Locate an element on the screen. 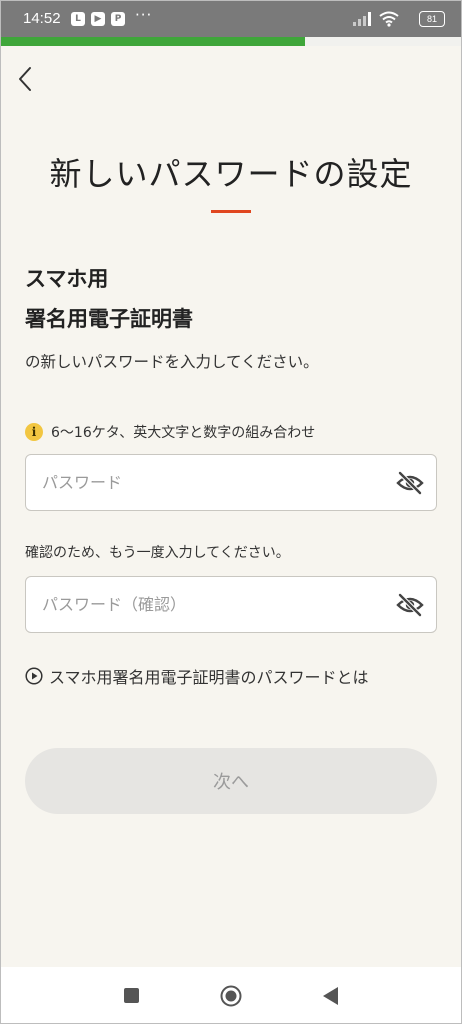 The width and height of the screenshot is (462, 1024). password-confirm-field is located at coordinates (231, 604).